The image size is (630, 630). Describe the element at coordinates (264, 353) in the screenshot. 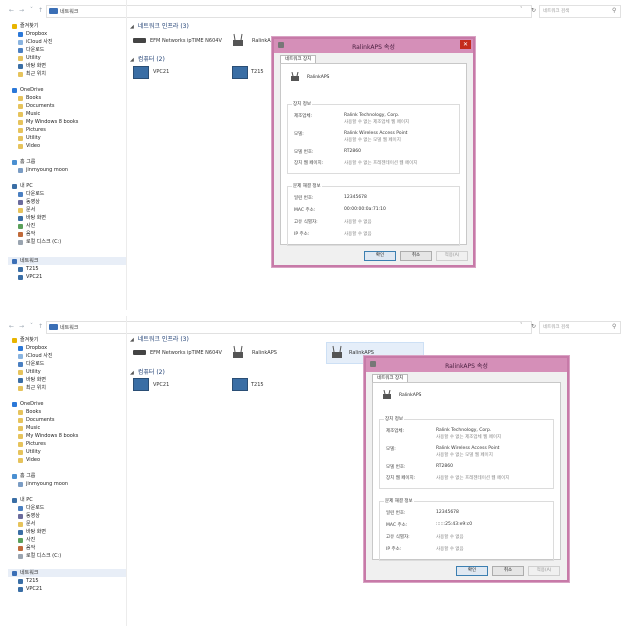

I see `device-label: RalinkAPS` at that location.